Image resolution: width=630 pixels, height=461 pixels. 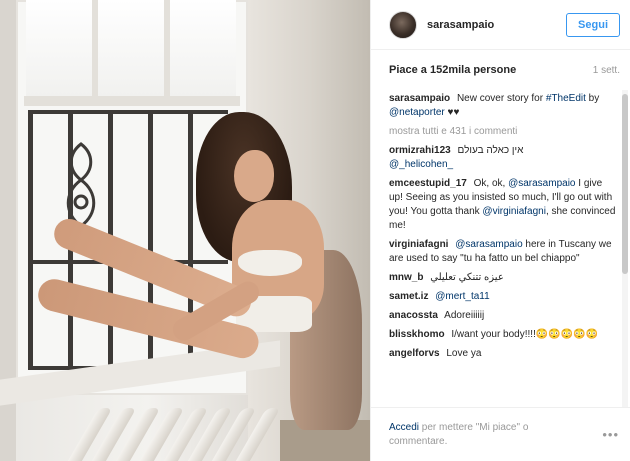 What do you see at coordinates (502, 132) in the screenshot?
I see `show-all-comments-link: mostra tutti e 431 i commenti` at bounding box center [502, 132].